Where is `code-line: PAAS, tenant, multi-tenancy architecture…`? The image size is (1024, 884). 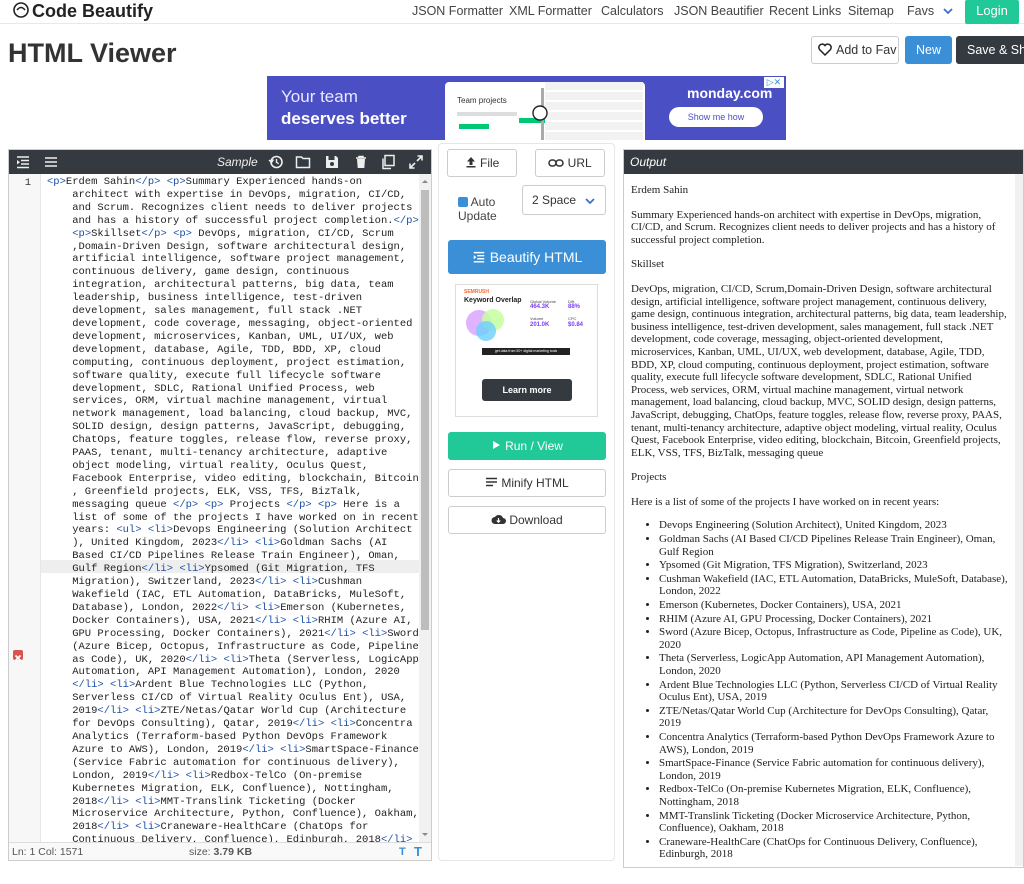 code-line: PAAS, tenant, multi-tenancy architecture… is located at coordinates (217, 453).